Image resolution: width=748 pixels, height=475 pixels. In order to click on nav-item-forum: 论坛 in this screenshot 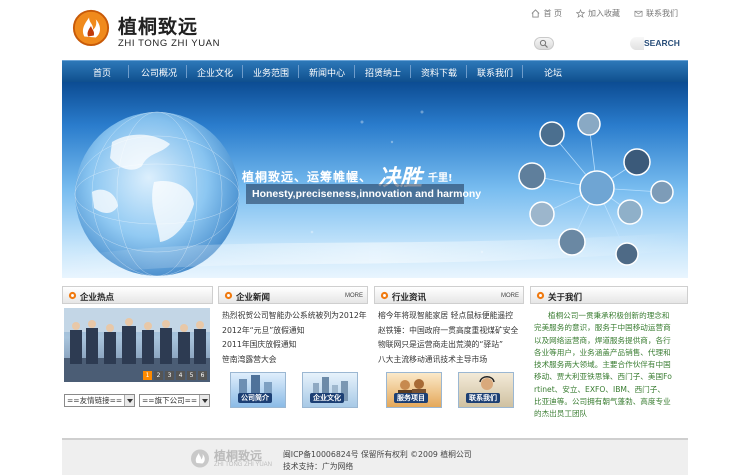, I will do `click(553, 72)`.